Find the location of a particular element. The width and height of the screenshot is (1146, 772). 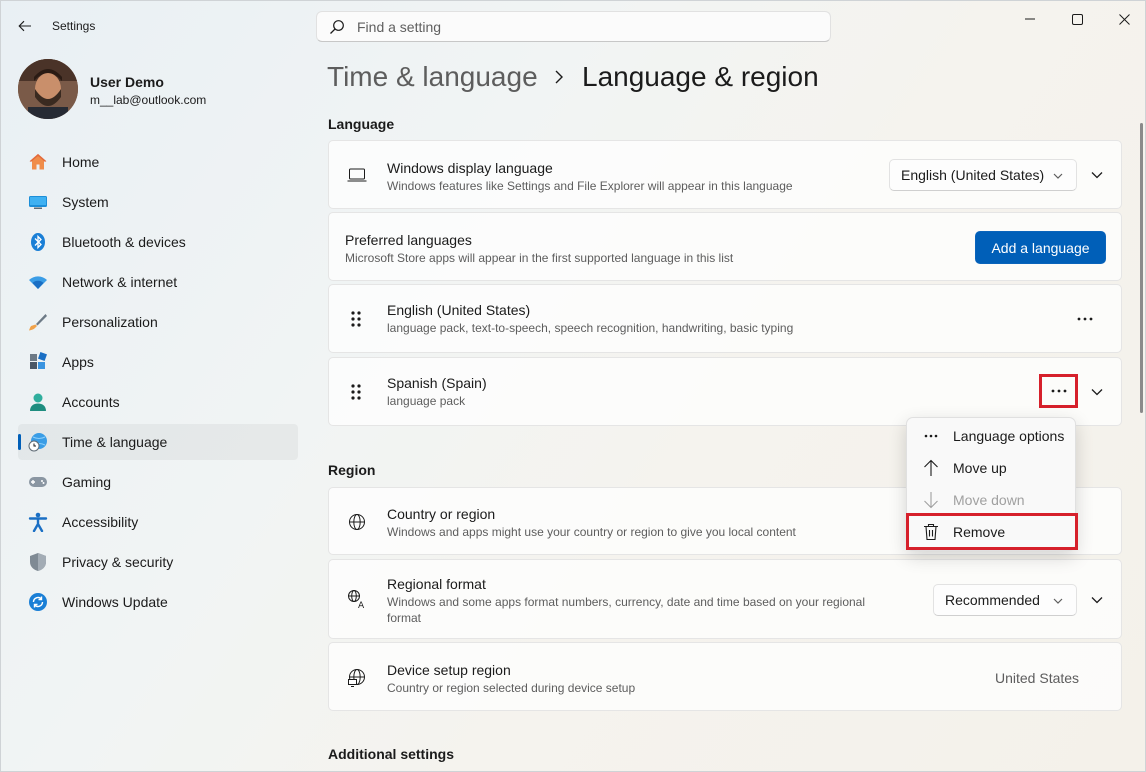

search-icon is located at coordinates (337, 27).